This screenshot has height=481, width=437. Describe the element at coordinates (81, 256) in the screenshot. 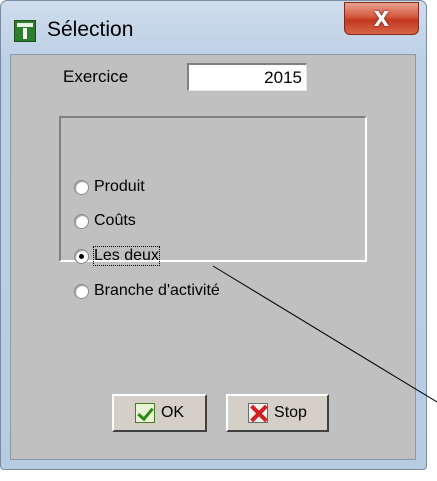

I see `radio-button-les-deux` at that location.